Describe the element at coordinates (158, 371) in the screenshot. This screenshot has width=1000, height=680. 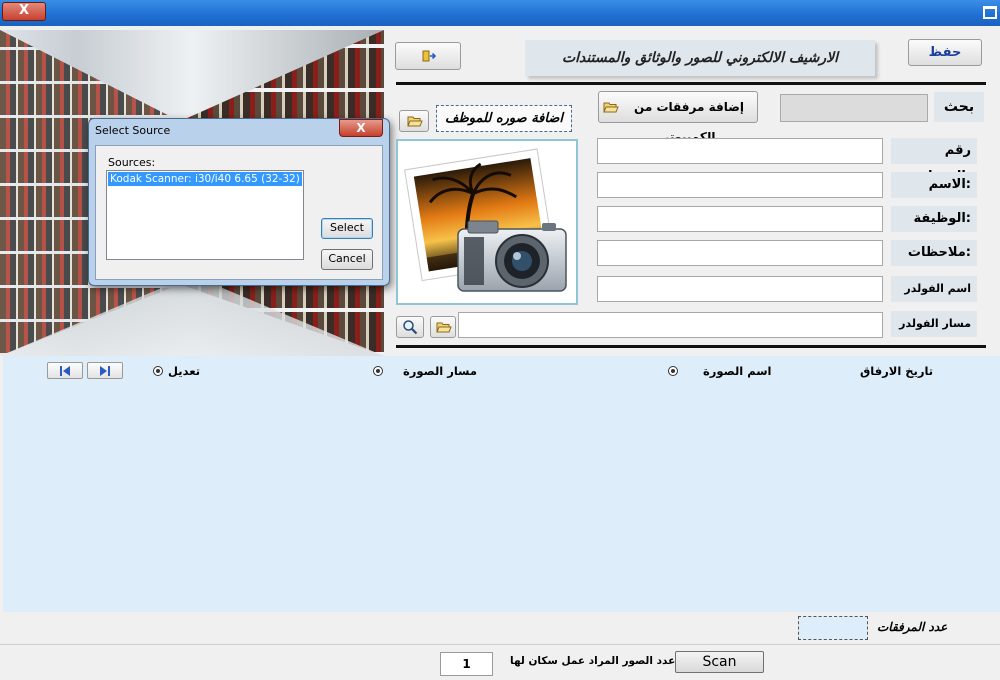
I see `edit-column-radio` at that location.